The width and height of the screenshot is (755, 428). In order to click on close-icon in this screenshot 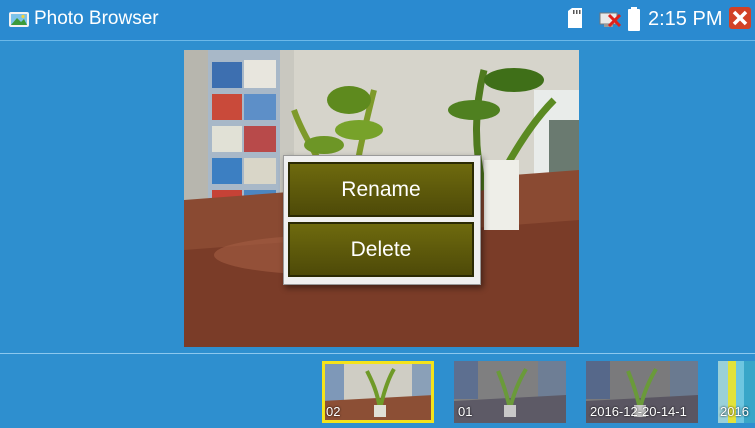, I will do `click(740, 18)`.